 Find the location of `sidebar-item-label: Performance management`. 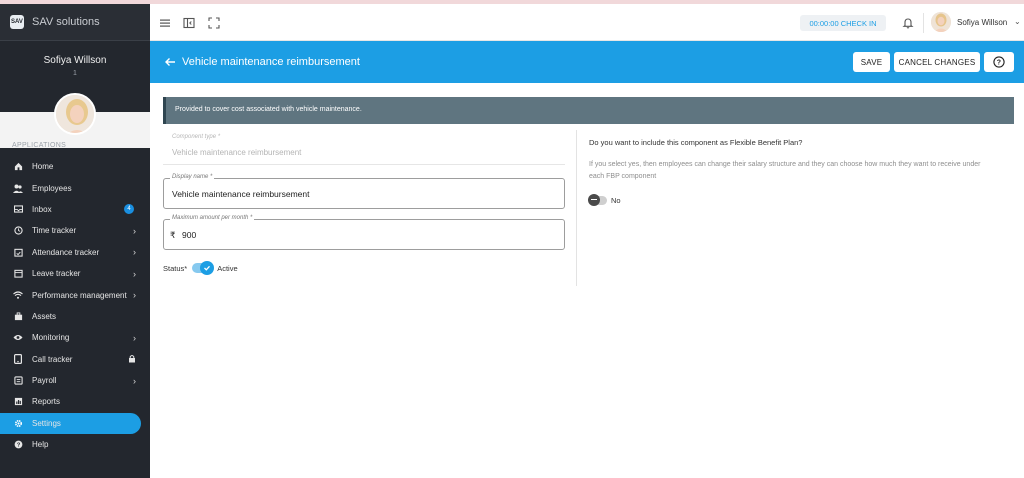

sidebar-item-label: Performance management is located at coordinates (79, 295).